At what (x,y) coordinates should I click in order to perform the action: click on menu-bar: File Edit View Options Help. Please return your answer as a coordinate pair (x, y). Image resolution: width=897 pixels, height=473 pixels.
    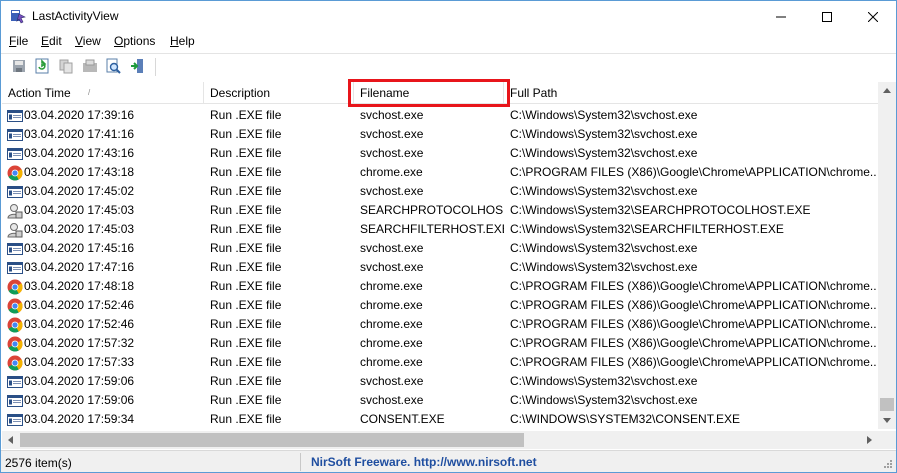
    Looking at the image, I should click on (448, 42).